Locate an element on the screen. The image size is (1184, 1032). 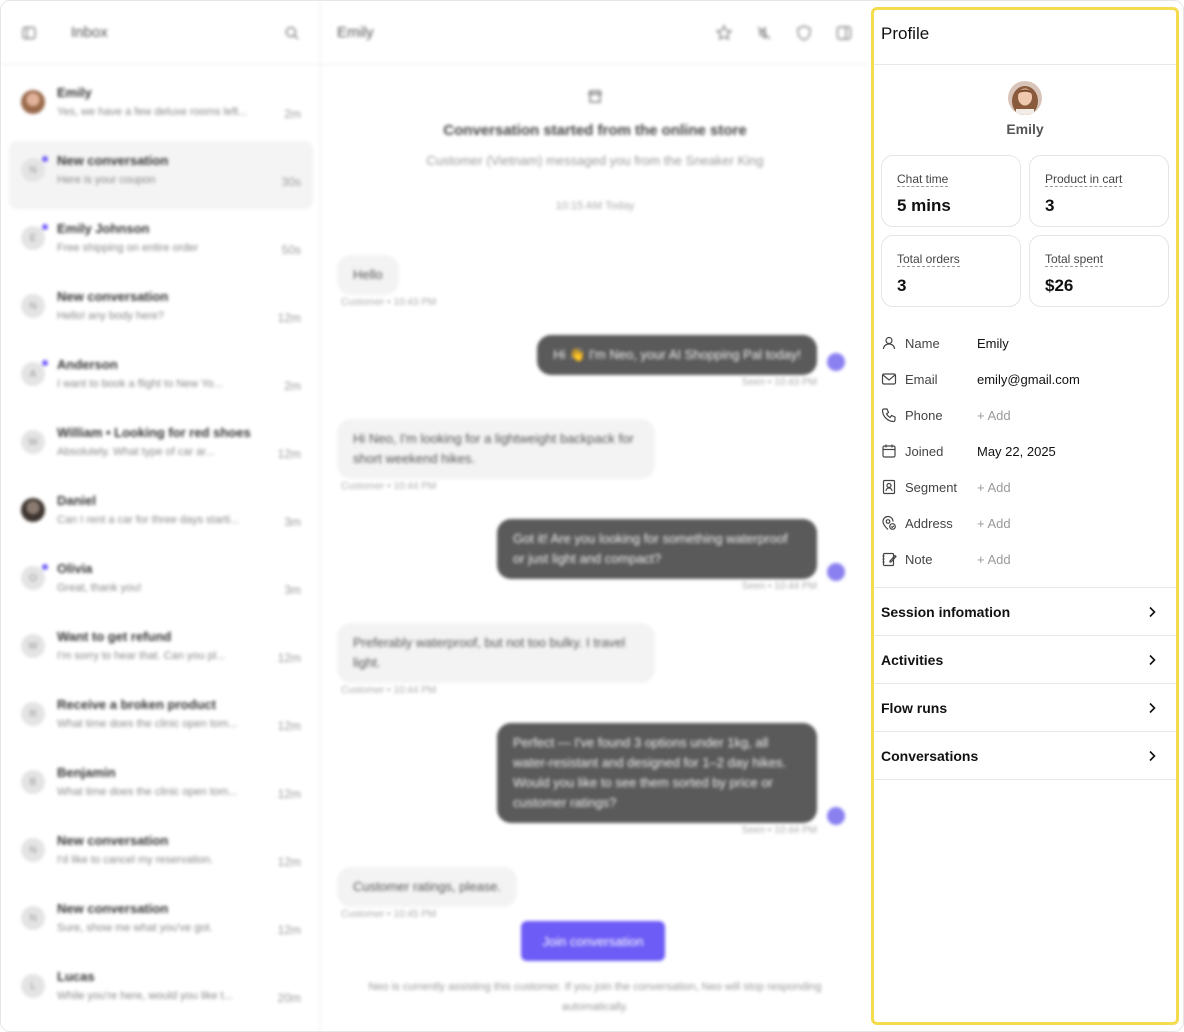
field-label: Address is located at coordinates (929, 523).